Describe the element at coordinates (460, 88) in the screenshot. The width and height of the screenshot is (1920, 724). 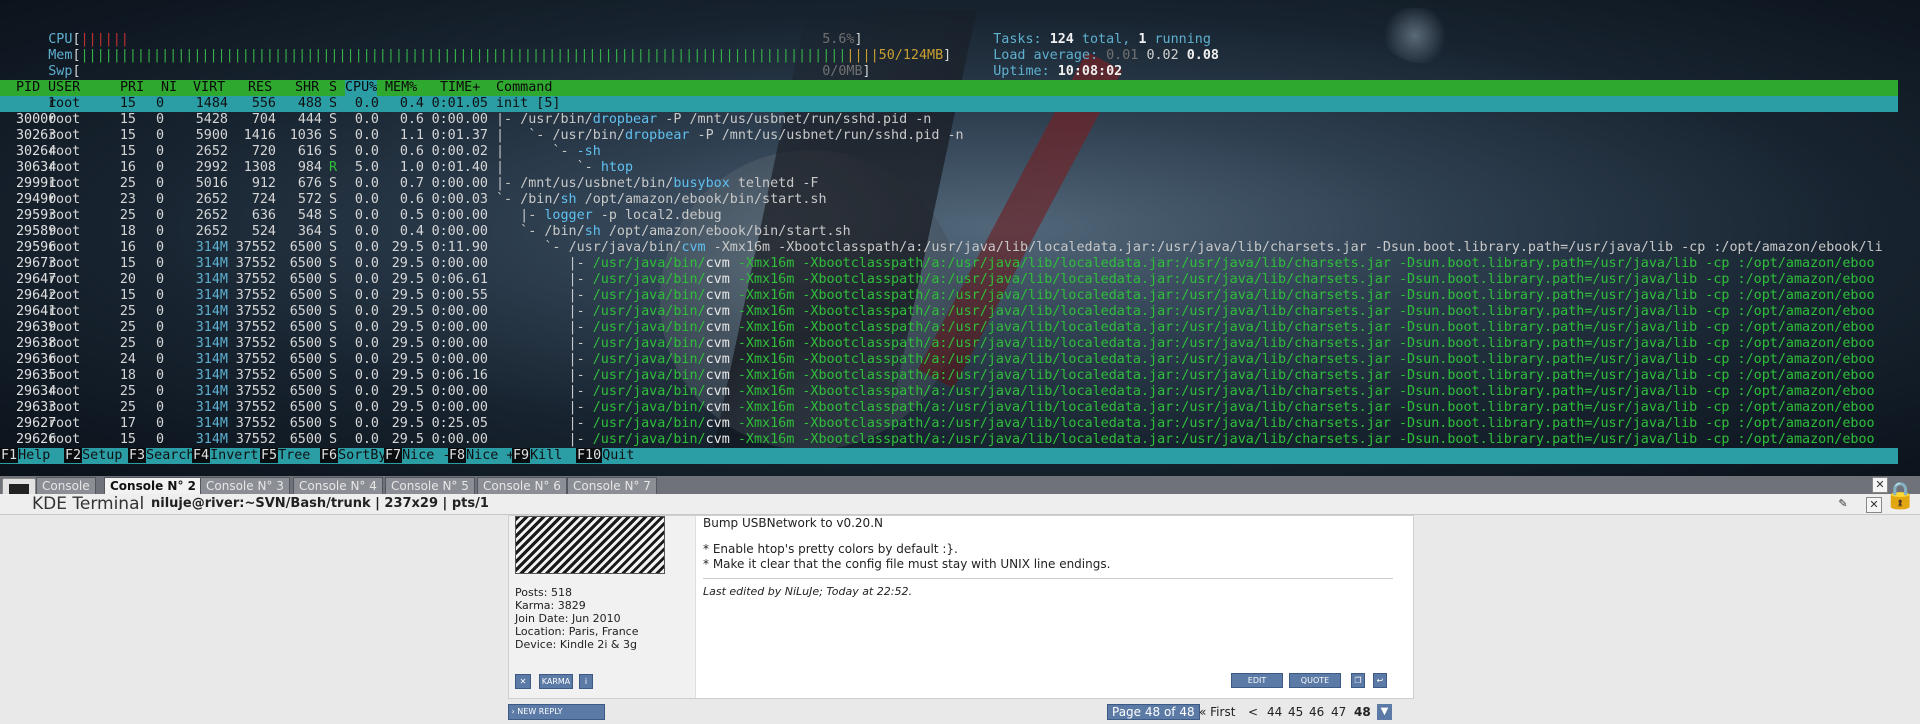
I see `col-time: TIME+` at that location.